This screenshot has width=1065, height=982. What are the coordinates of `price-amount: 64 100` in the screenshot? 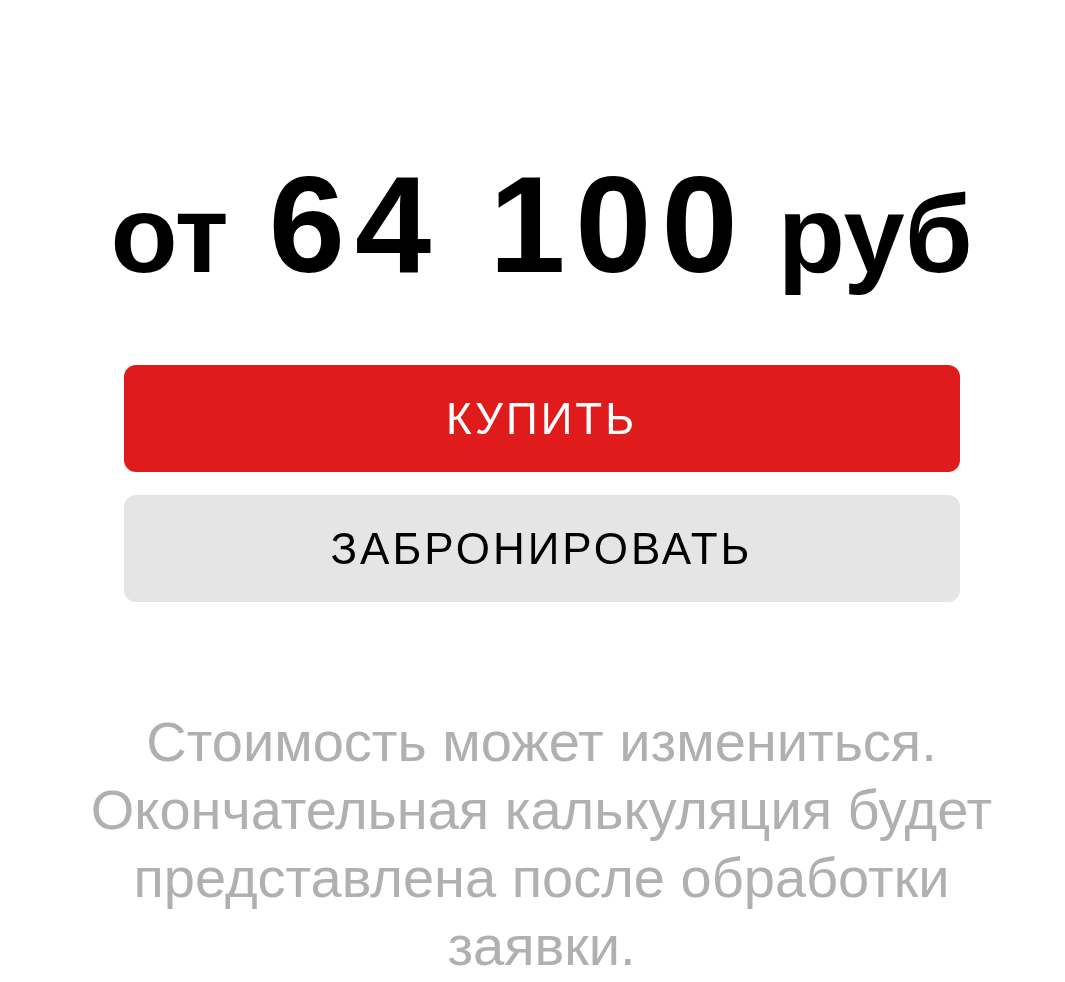 It's located at (508, 224).